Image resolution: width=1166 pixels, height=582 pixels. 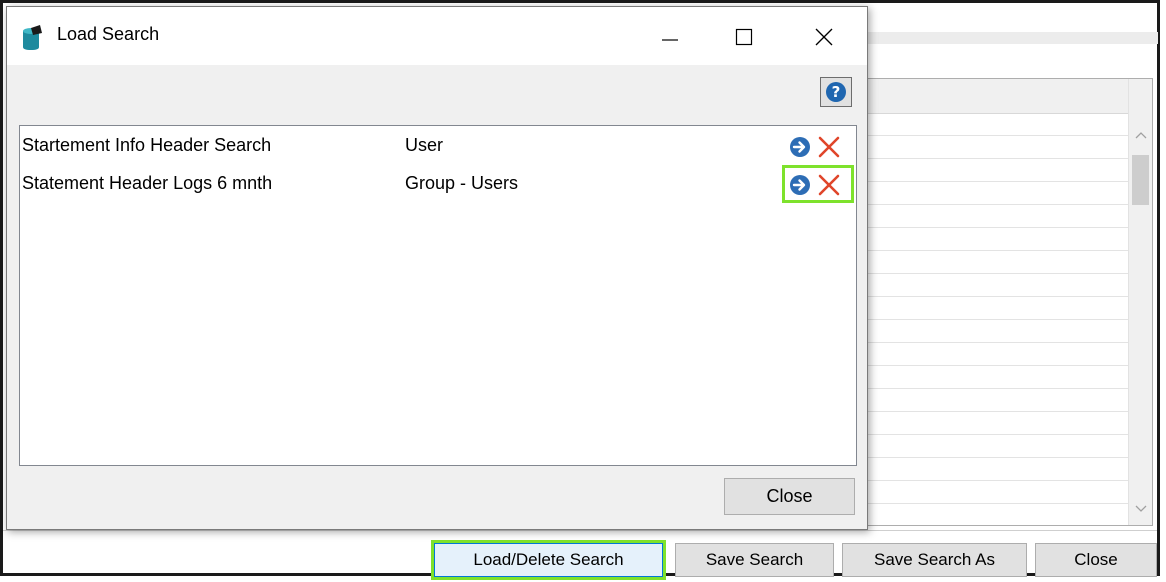 I want to click on scroll-up-arrow-icon, so click(x=1140, y=136).